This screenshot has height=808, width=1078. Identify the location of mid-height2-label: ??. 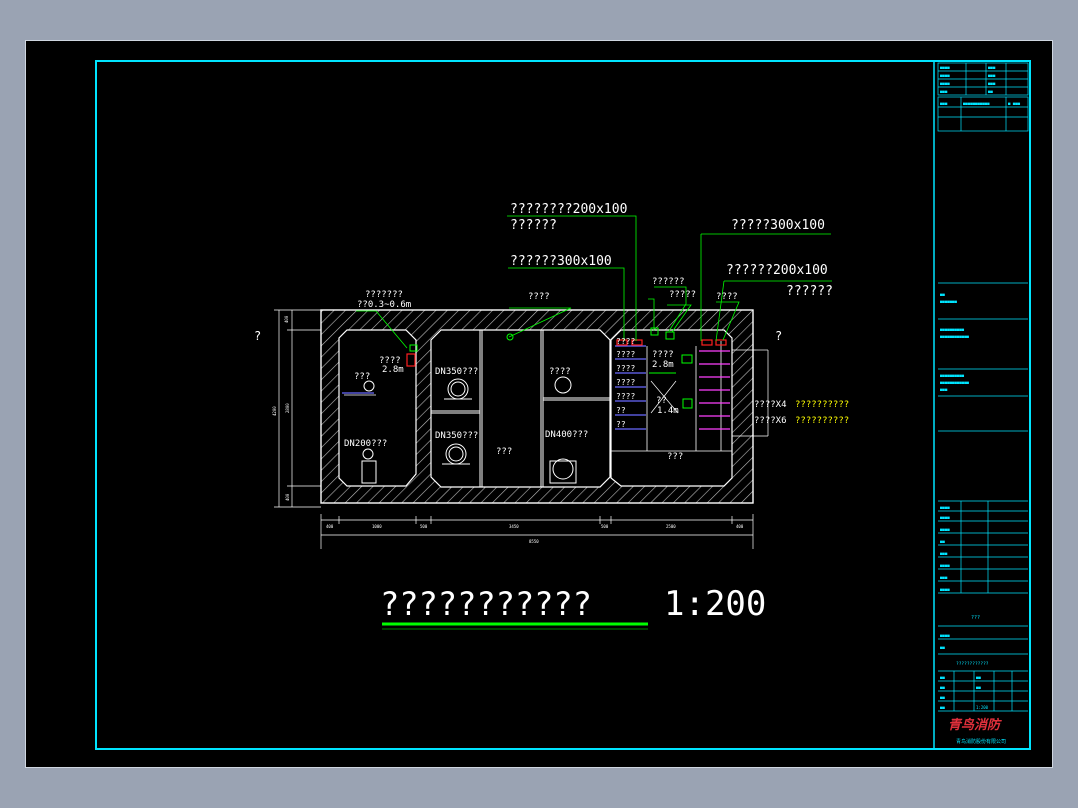
(661, 401).